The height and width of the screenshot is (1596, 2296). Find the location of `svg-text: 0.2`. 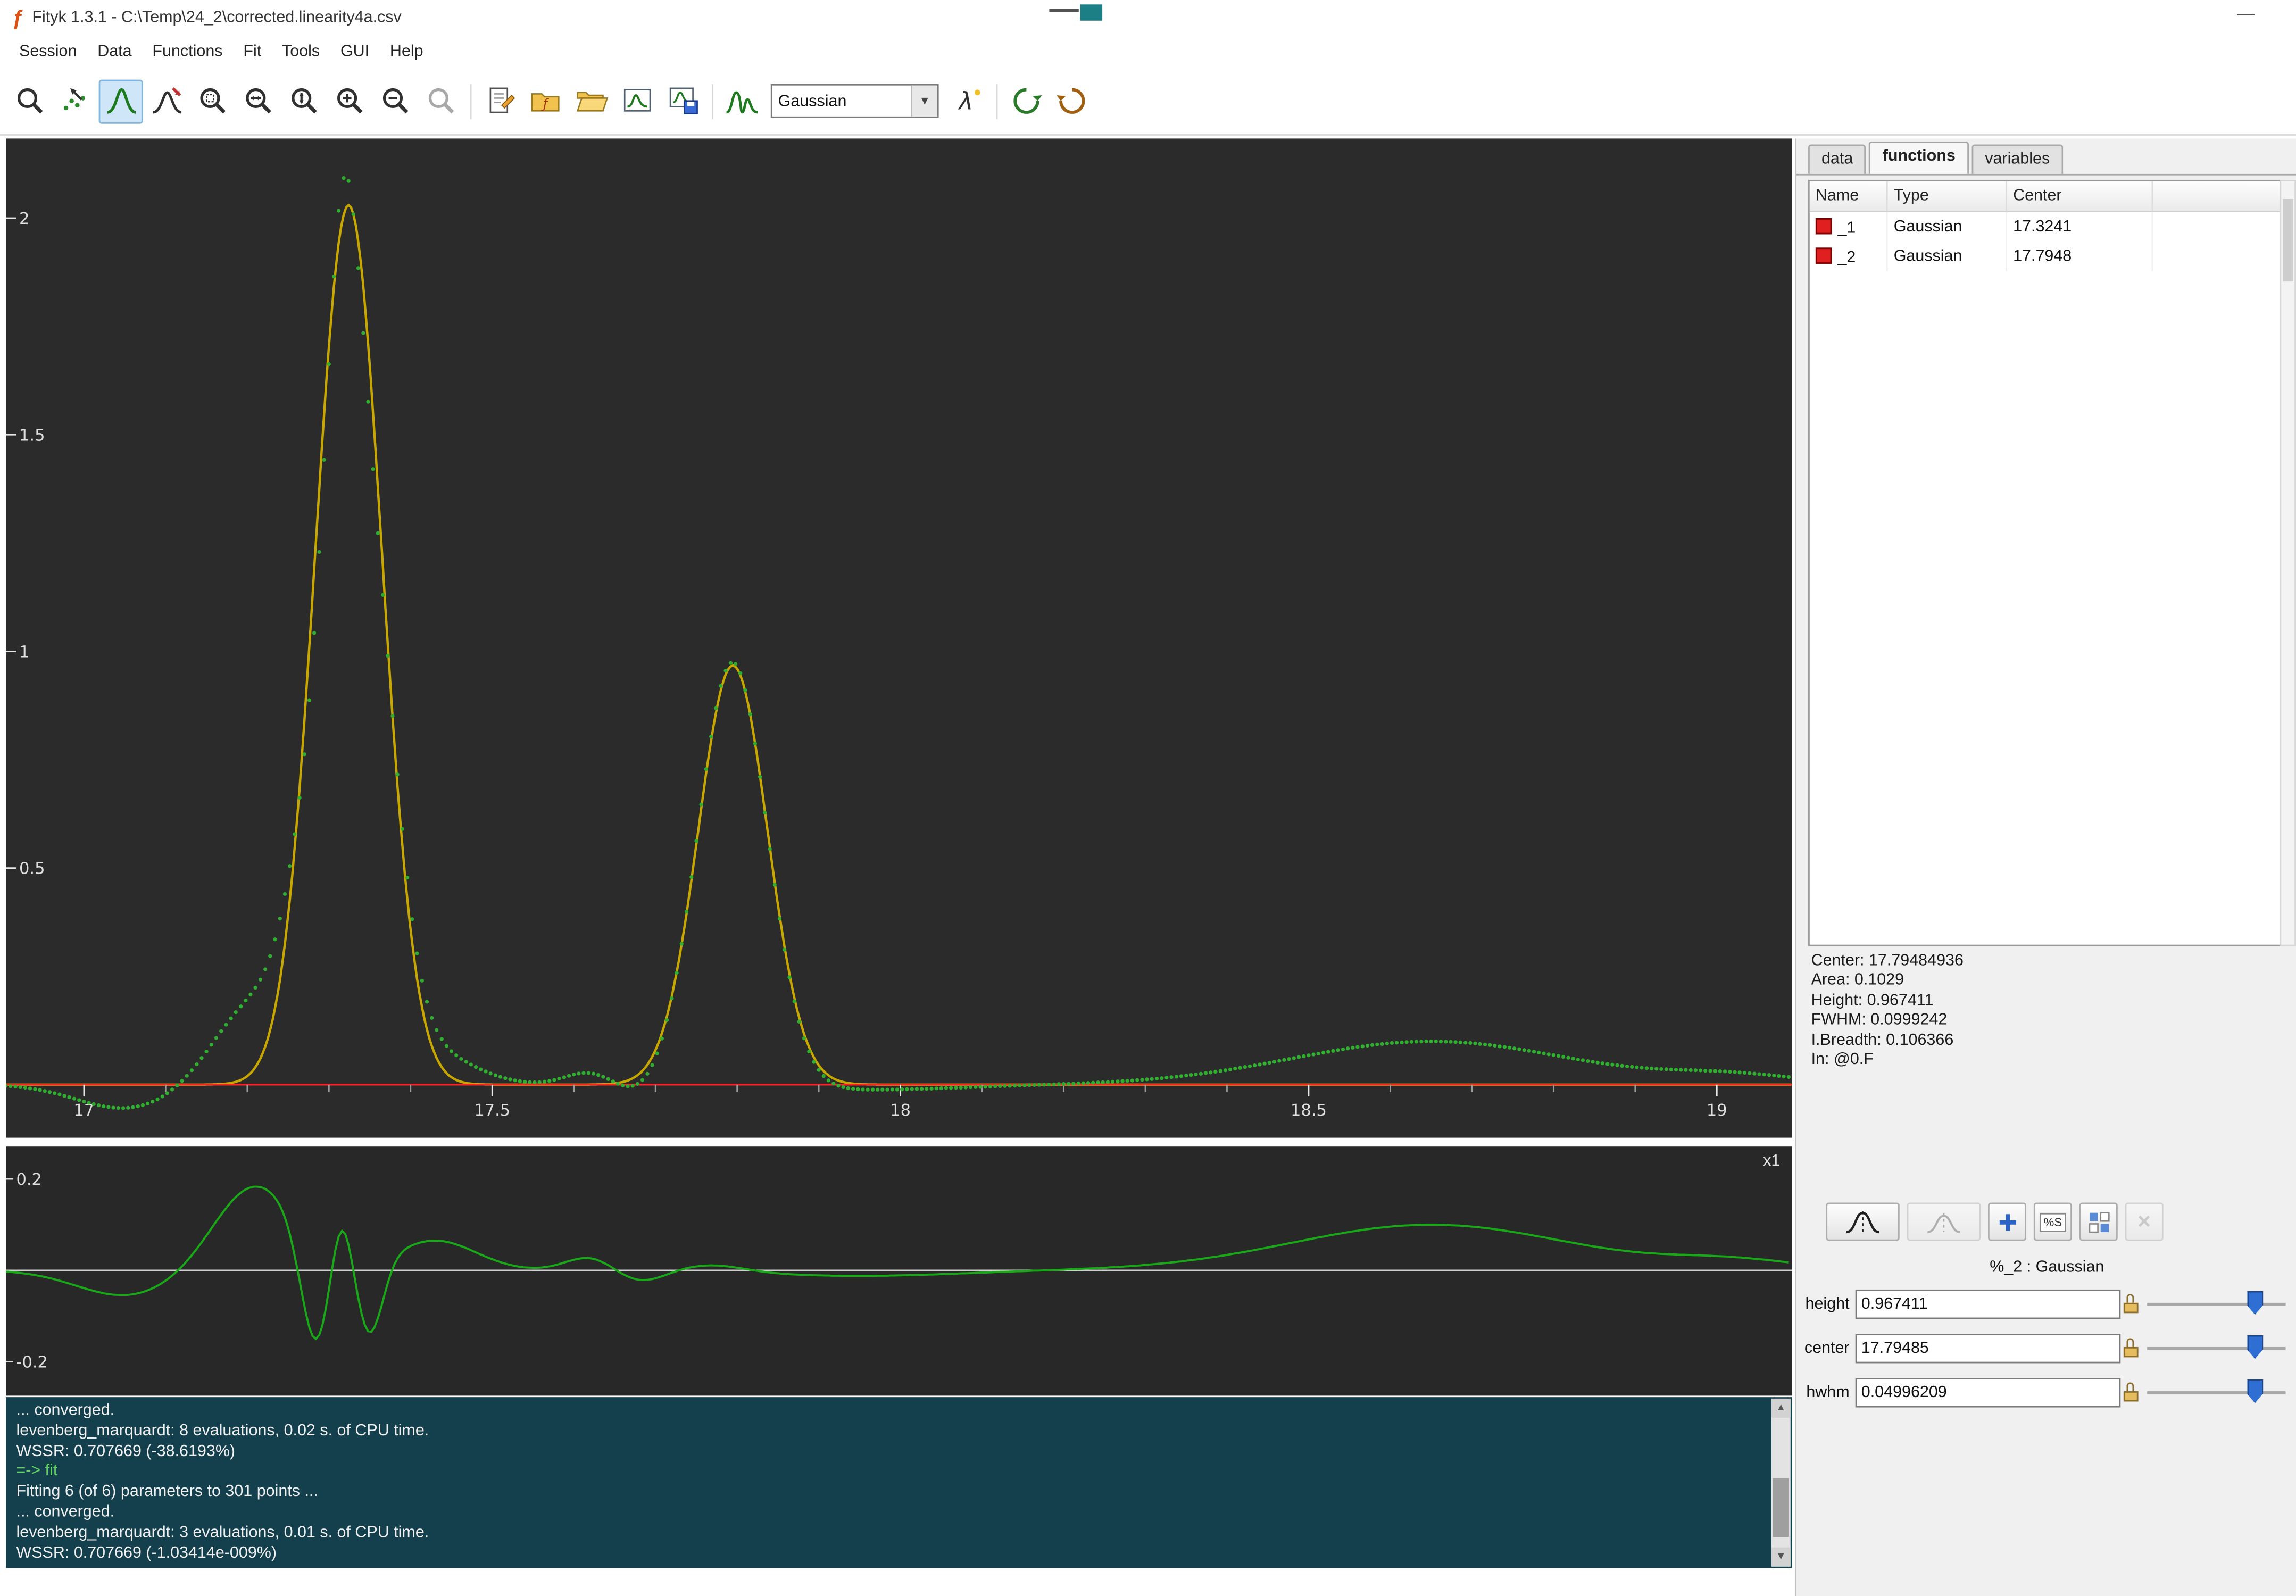

svg-text: 0.2 is located at coordinates (29, 1179).